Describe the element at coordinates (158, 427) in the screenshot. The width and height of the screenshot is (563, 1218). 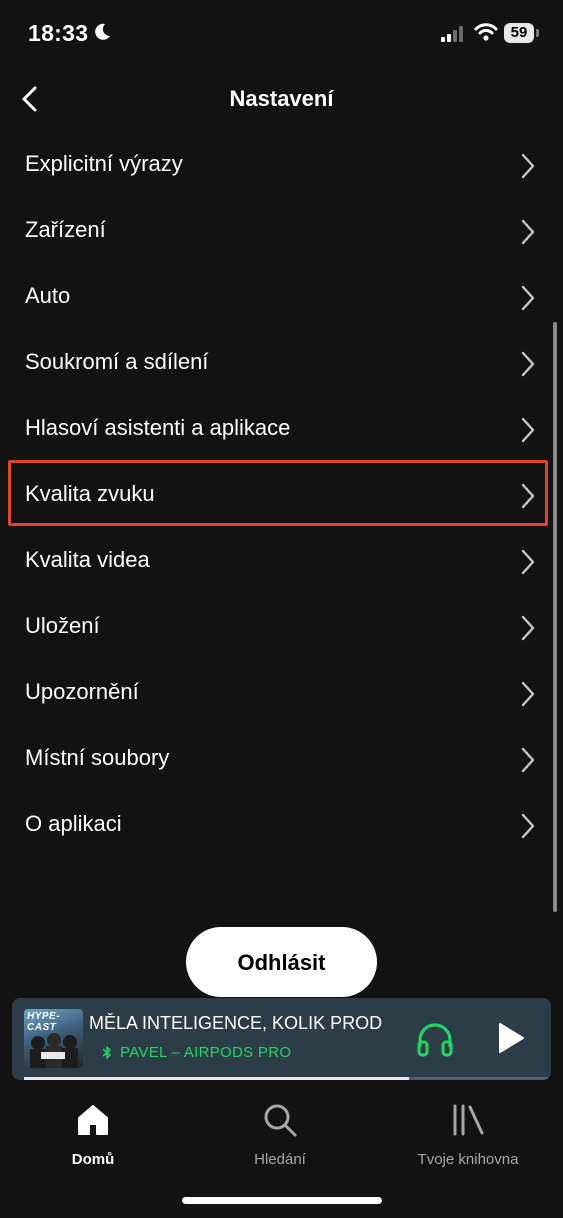
I see `settings-item-label: Hlasoví asistenti a aplikace` at that location.